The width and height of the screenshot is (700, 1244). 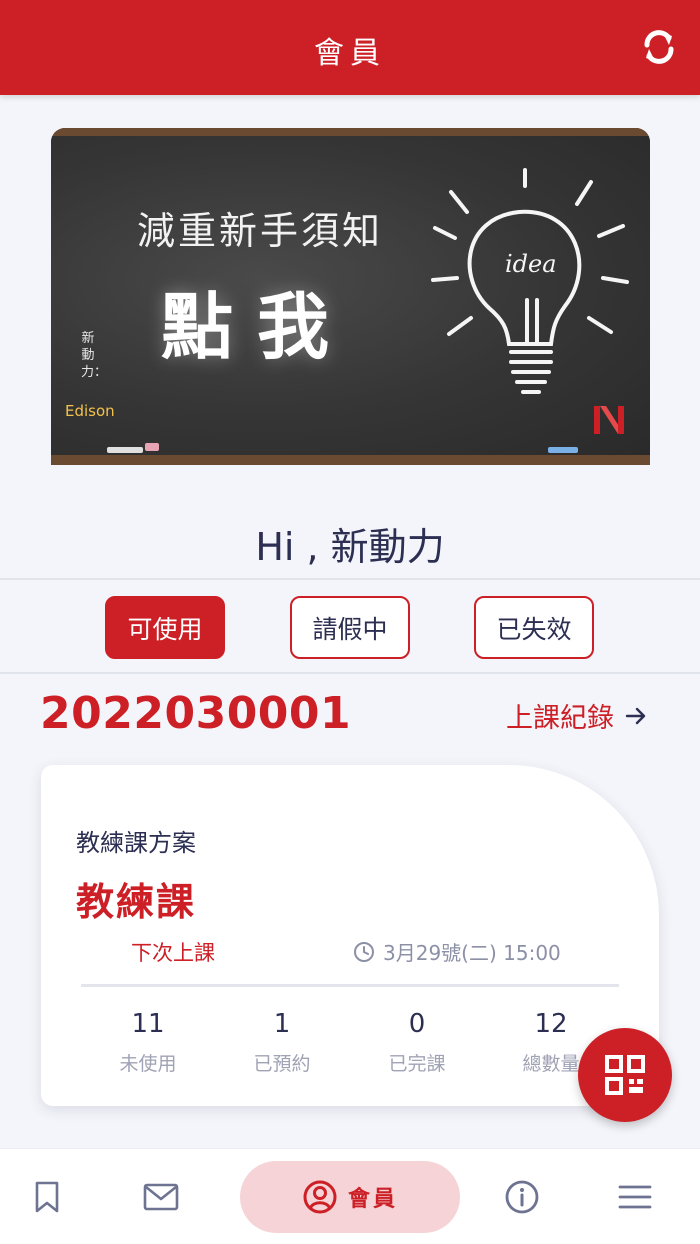 I want to click on nav-bookmark, so click(x=47, y=1197).